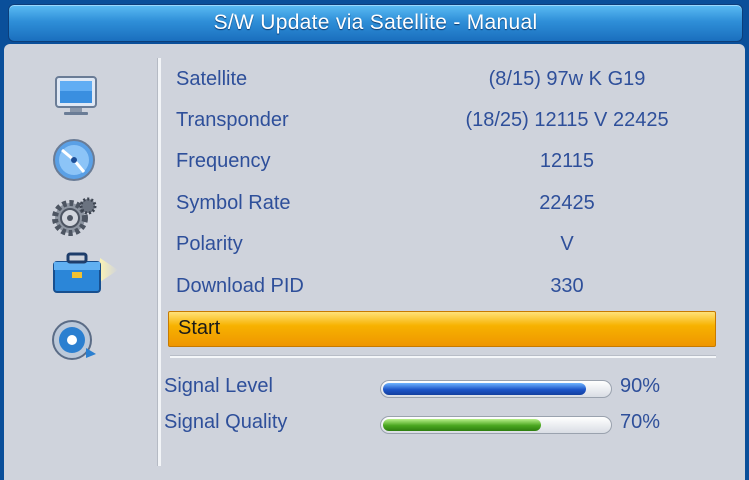  What do you see at coordinates (567, 286) in the screenshot?
I see `field-value: 330` at bounding box center [567, 286].